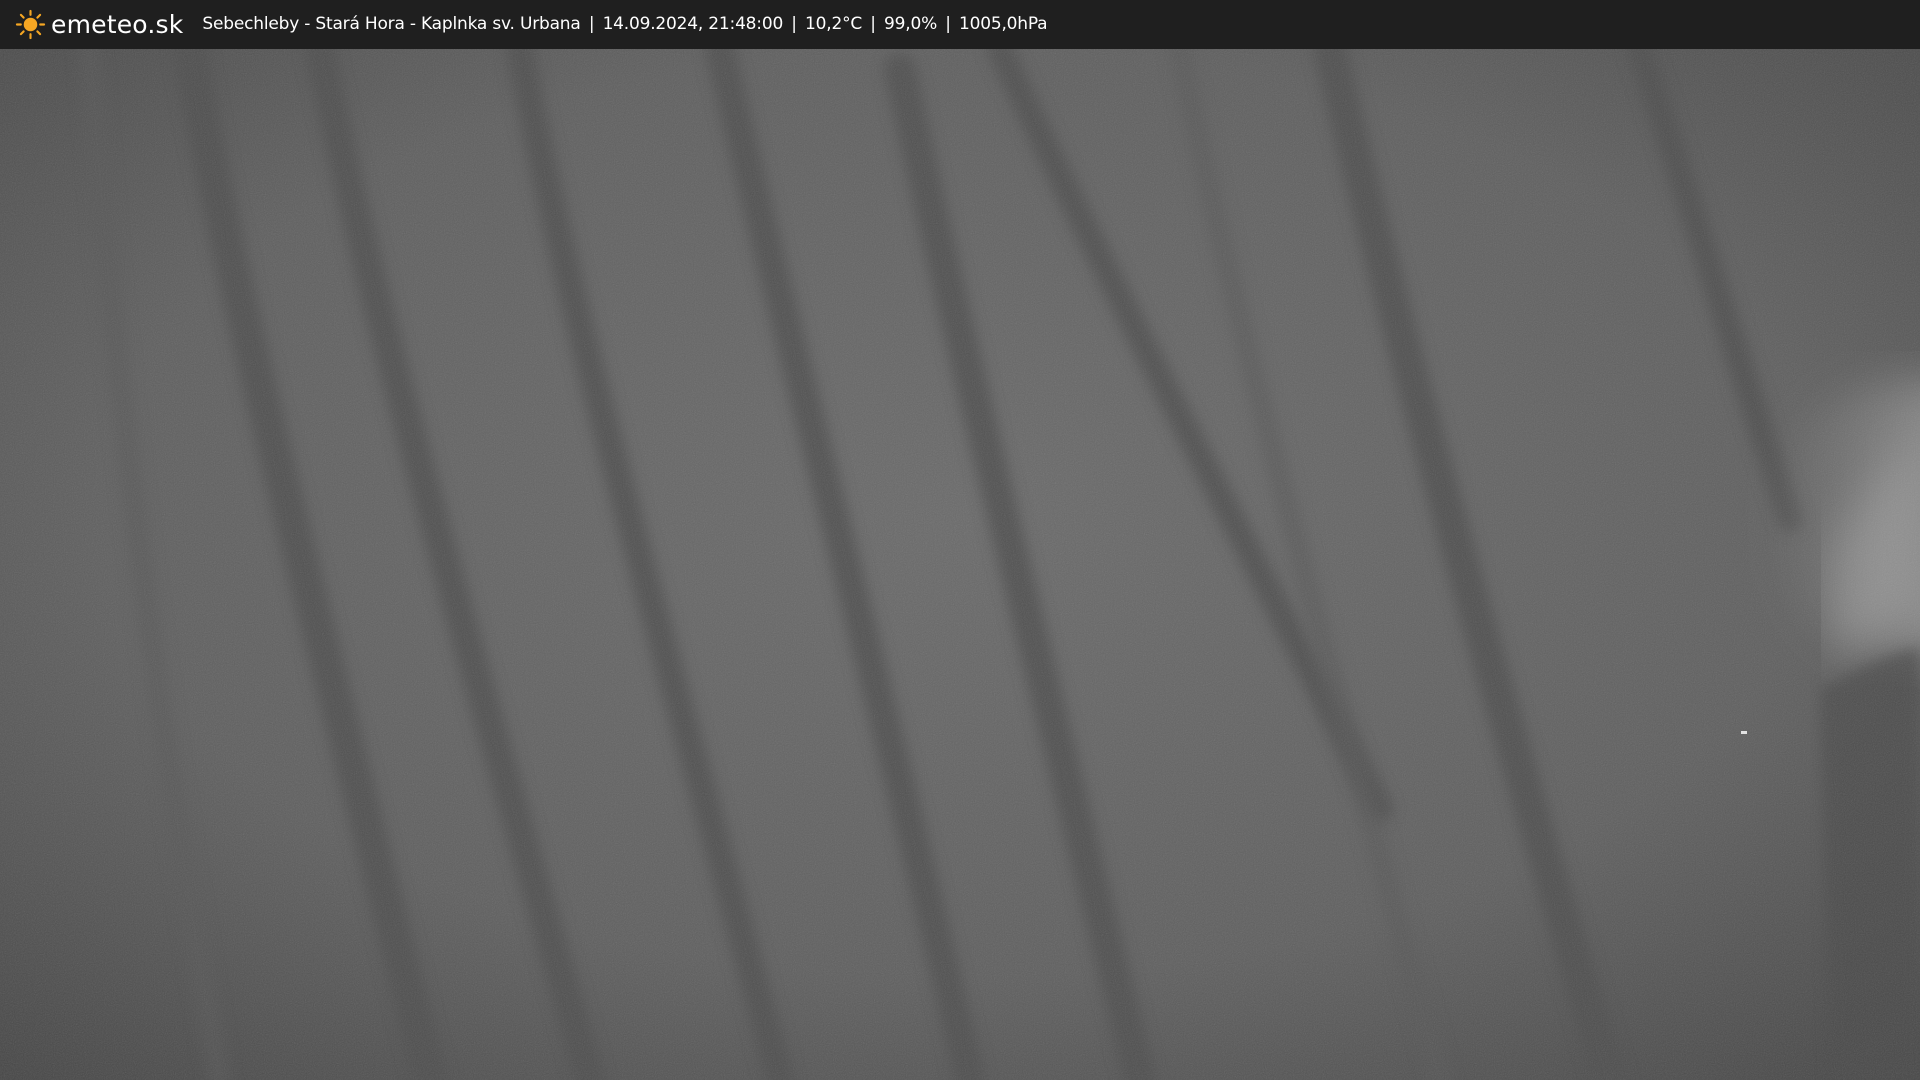 The image size is (1920, 1080). What do you see at coordinates (30, 24) in the screenshot?
I see `sun-icon` at bounding box center [30, 24].